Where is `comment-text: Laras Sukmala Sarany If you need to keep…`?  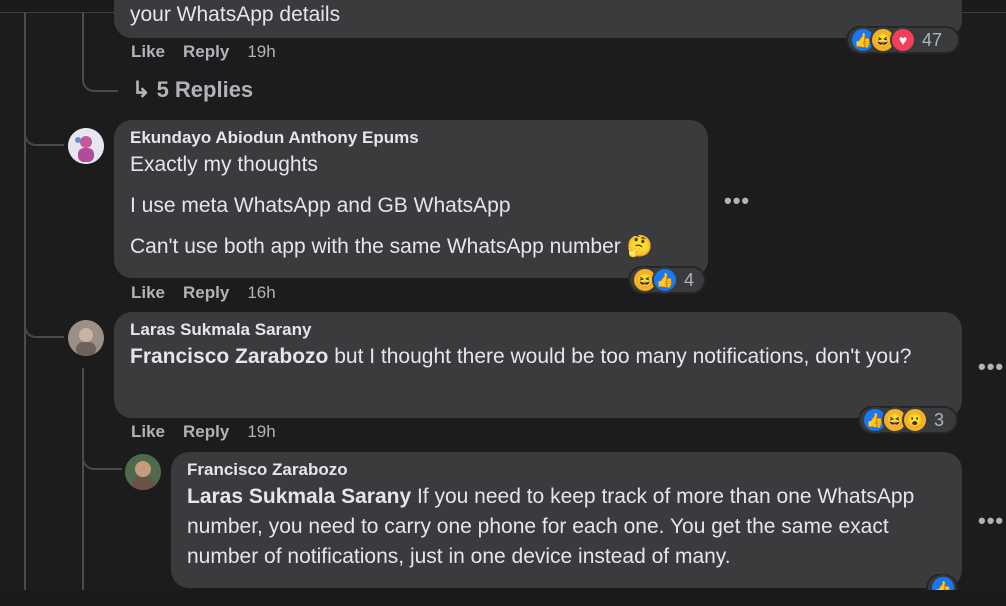
comment-text: Laras Sukmala Sarany If you need to keep… is located at coordinates (551, 526).